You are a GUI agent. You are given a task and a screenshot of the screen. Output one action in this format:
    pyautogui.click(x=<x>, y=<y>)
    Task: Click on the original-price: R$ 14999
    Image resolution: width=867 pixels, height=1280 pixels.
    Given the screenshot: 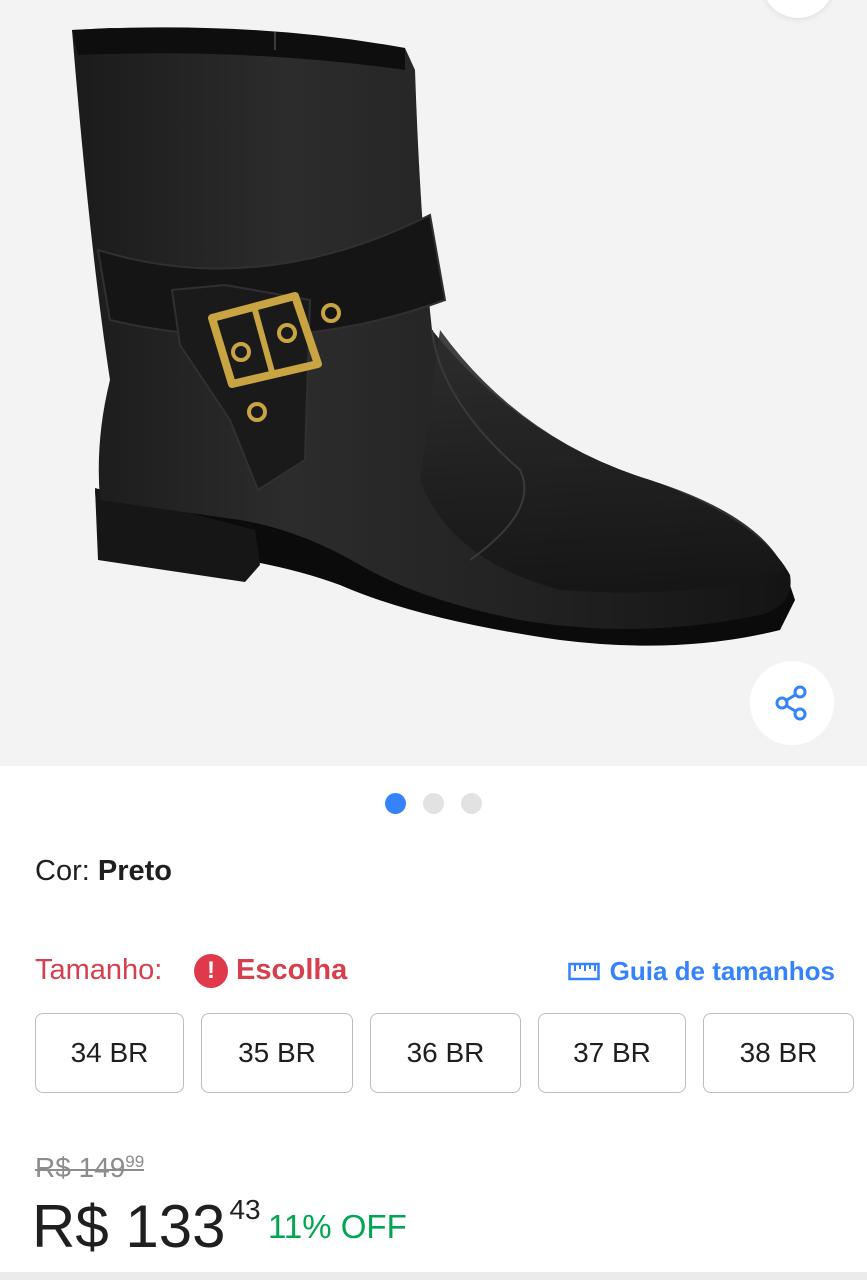 What is the action you would take?
    pyautogui.click(x=90, y=1168)
    